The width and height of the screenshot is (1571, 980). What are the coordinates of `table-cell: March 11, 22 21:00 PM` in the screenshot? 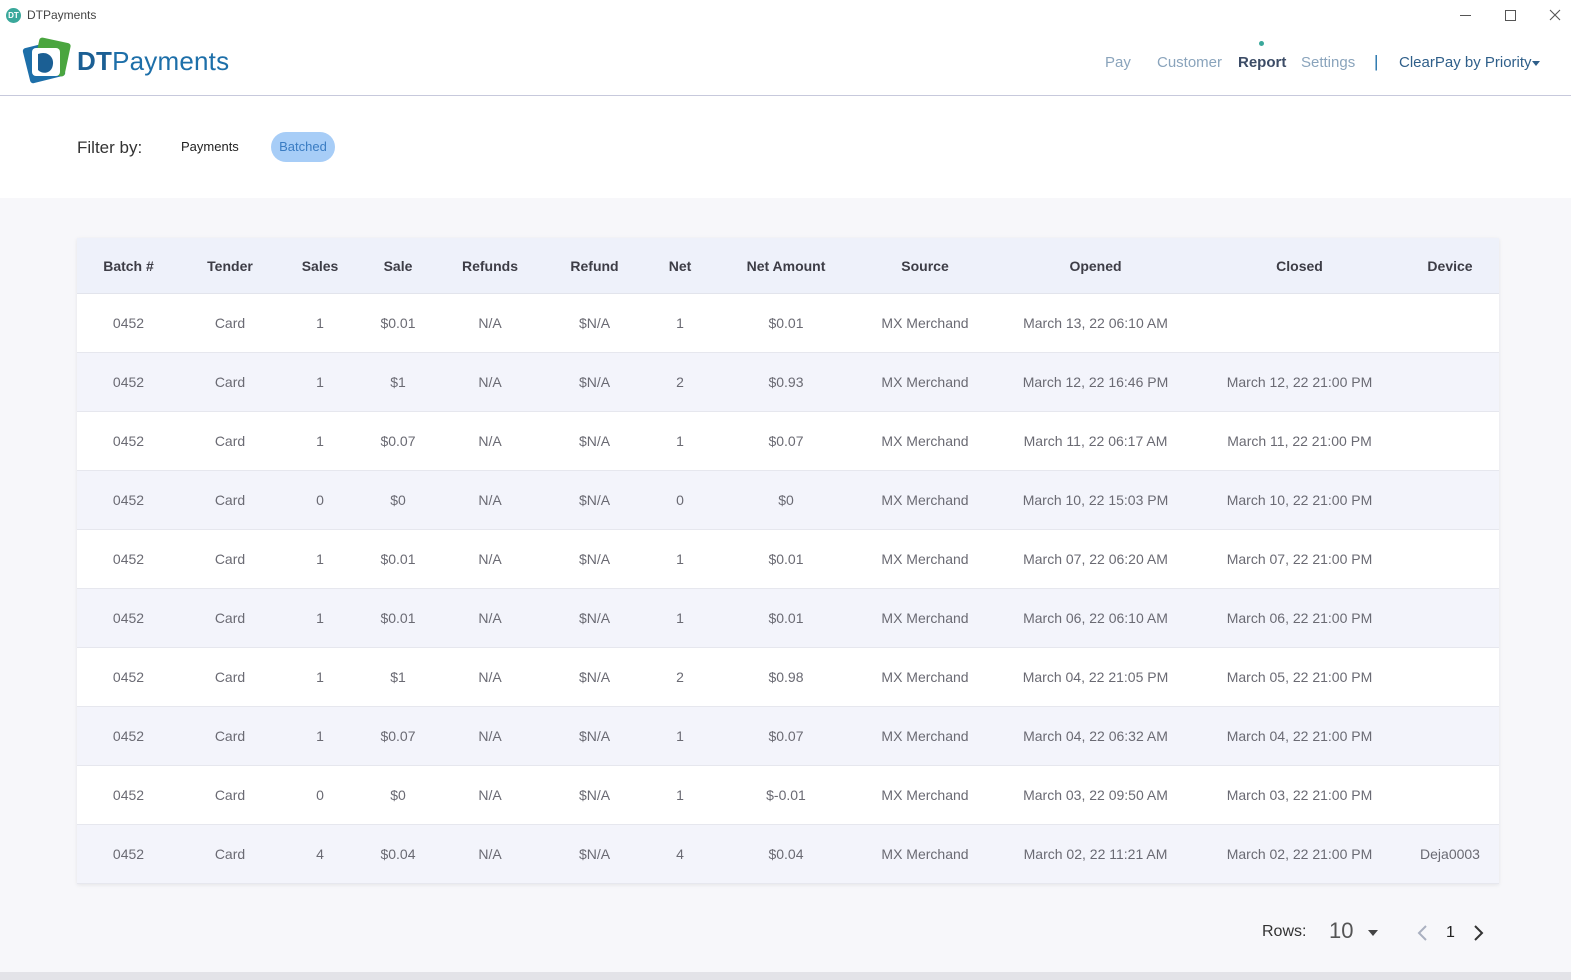 It's located at (1299, 441).